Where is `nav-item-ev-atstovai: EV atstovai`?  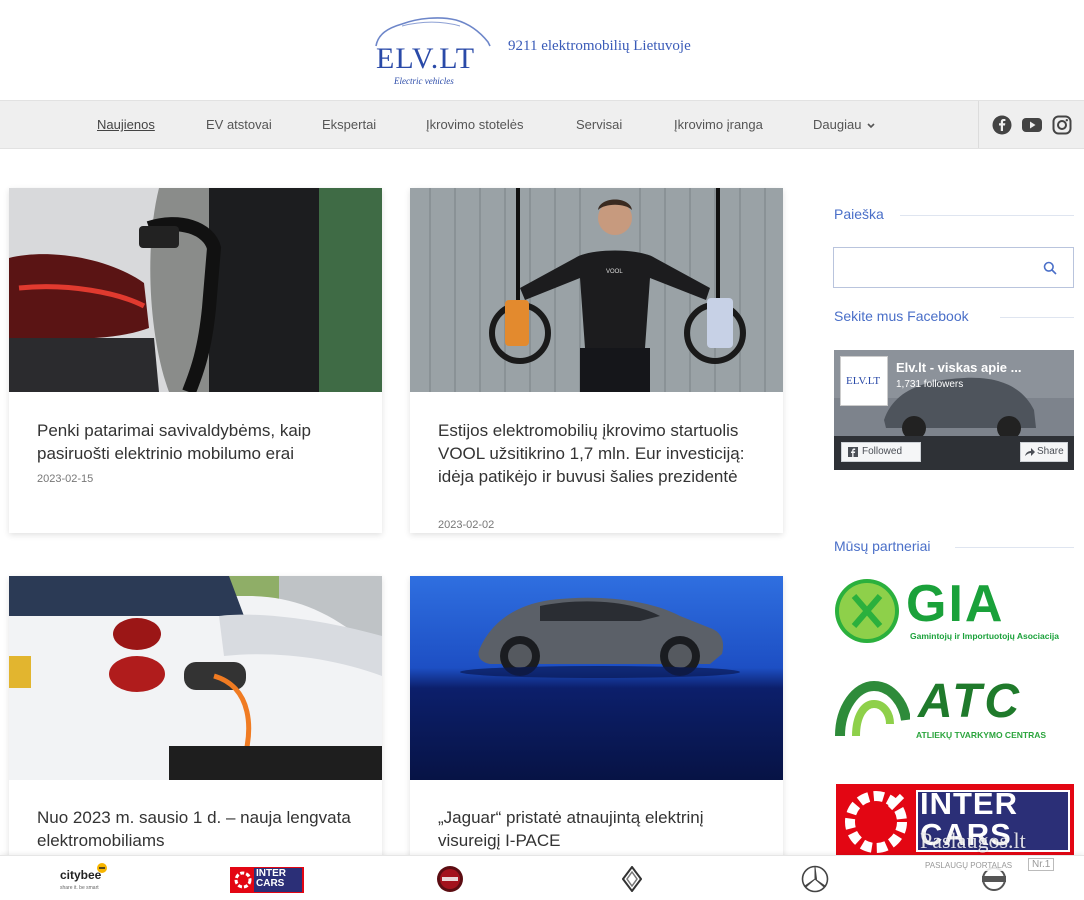 nav-item-ev-atstovai: EV atstovai is located at coordinates (239, 124).